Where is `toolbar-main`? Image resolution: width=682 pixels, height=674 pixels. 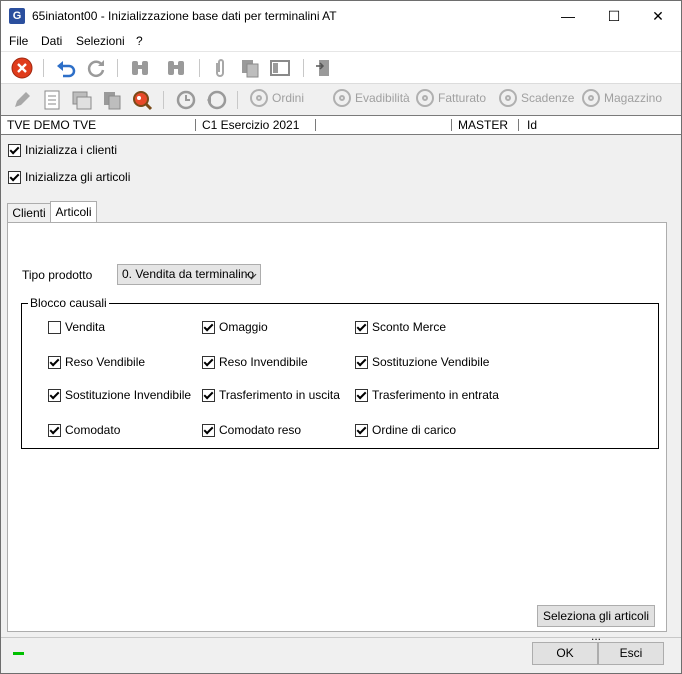 toolbar-main is located at coordinates (341, 67).